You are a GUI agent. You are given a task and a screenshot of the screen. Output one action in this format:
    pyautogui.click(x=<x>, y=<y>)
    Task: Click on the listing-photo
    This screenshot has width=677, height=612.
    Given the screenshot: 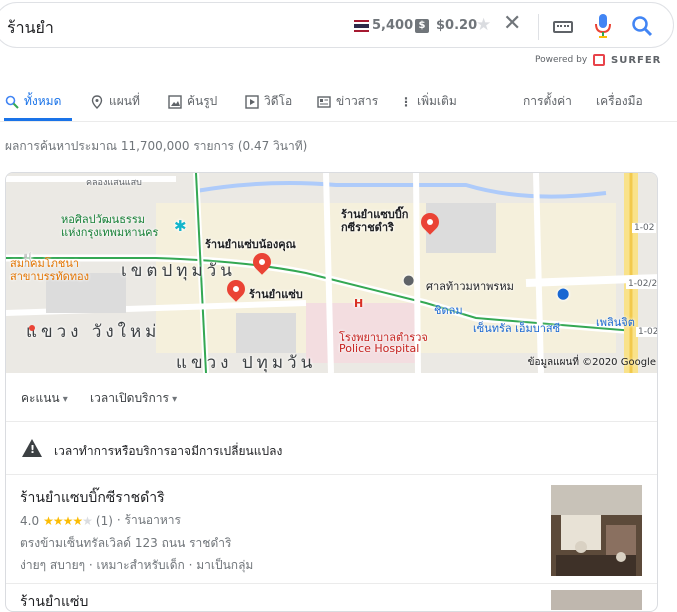 What is the action you would take?
    pyautogui.click(x=596, y=530)
    